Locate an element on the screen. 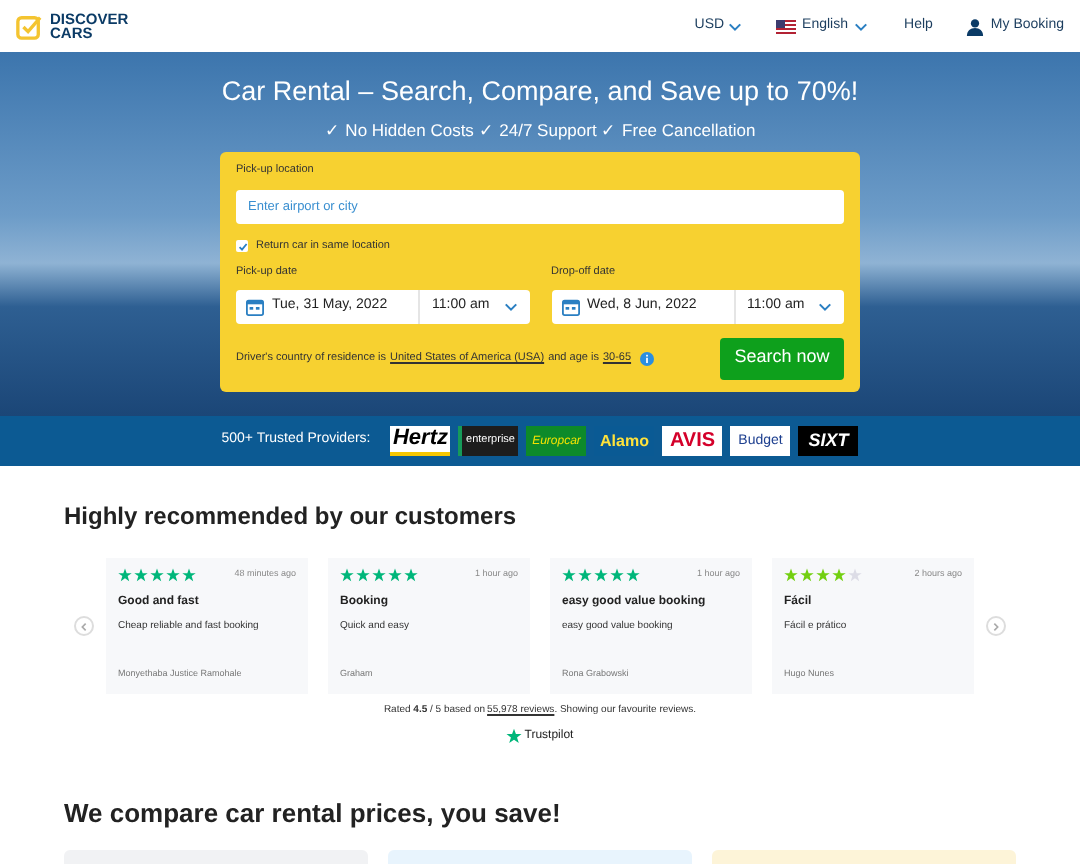  section-title: Highly recommended by our customers is located at coordinates (291, 517).